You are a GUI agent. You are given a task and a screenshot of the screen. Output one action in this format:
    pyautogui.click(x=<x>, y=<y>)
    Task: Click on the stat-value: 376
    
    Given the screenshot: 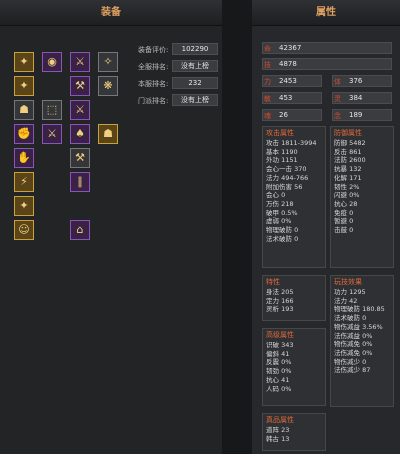 What is the action you would take?
    pyautogui.click(x=356, y=81)
    